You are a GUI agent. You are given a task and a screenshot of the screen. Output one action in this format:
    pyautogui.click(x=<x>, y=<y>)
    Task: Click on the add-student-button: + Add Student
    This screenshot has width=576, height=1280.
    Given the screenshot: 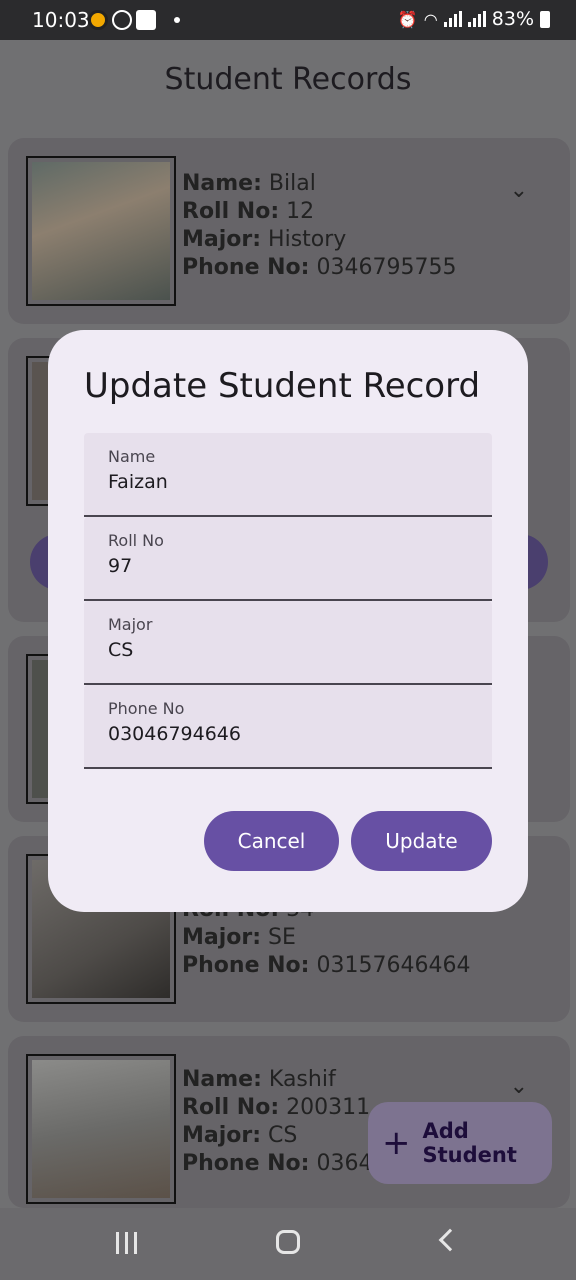 What is the action you would take?
    pyautogui.click(x=460, y=1143)
    